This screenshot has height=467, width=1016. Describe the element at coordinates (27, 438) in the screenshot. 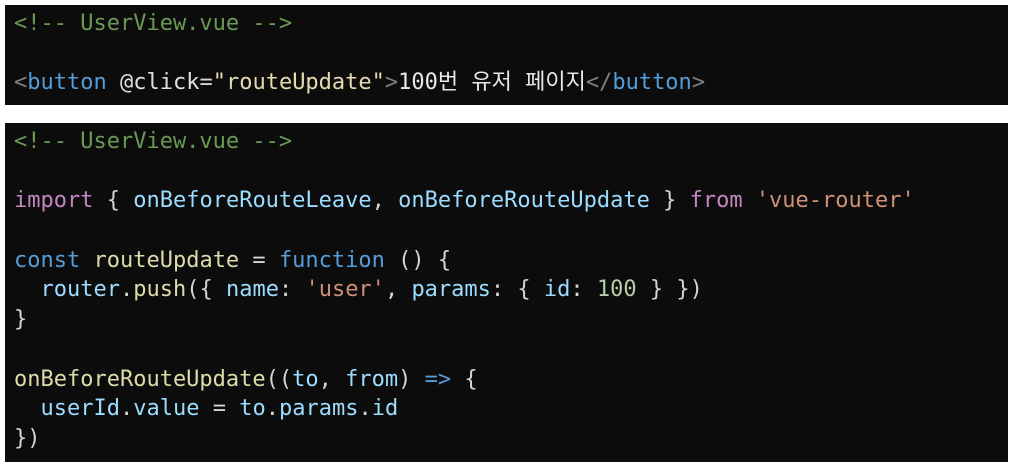

I see `code-token: })` at that location.